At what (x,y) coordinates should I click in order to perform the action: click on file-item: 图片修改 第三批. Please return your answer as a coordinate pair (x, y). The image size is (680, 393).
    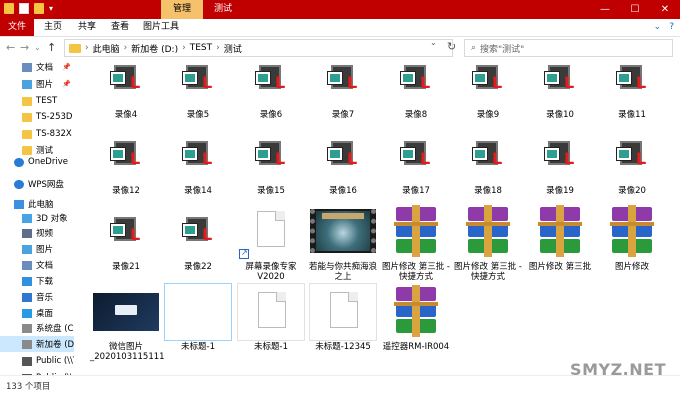
    Looking at the image, I should click on (560, 242).